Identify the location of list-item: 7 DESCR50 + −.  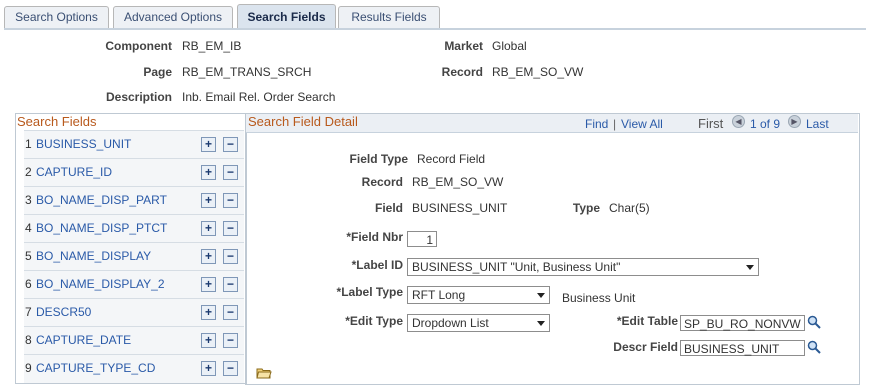
(134, 312).